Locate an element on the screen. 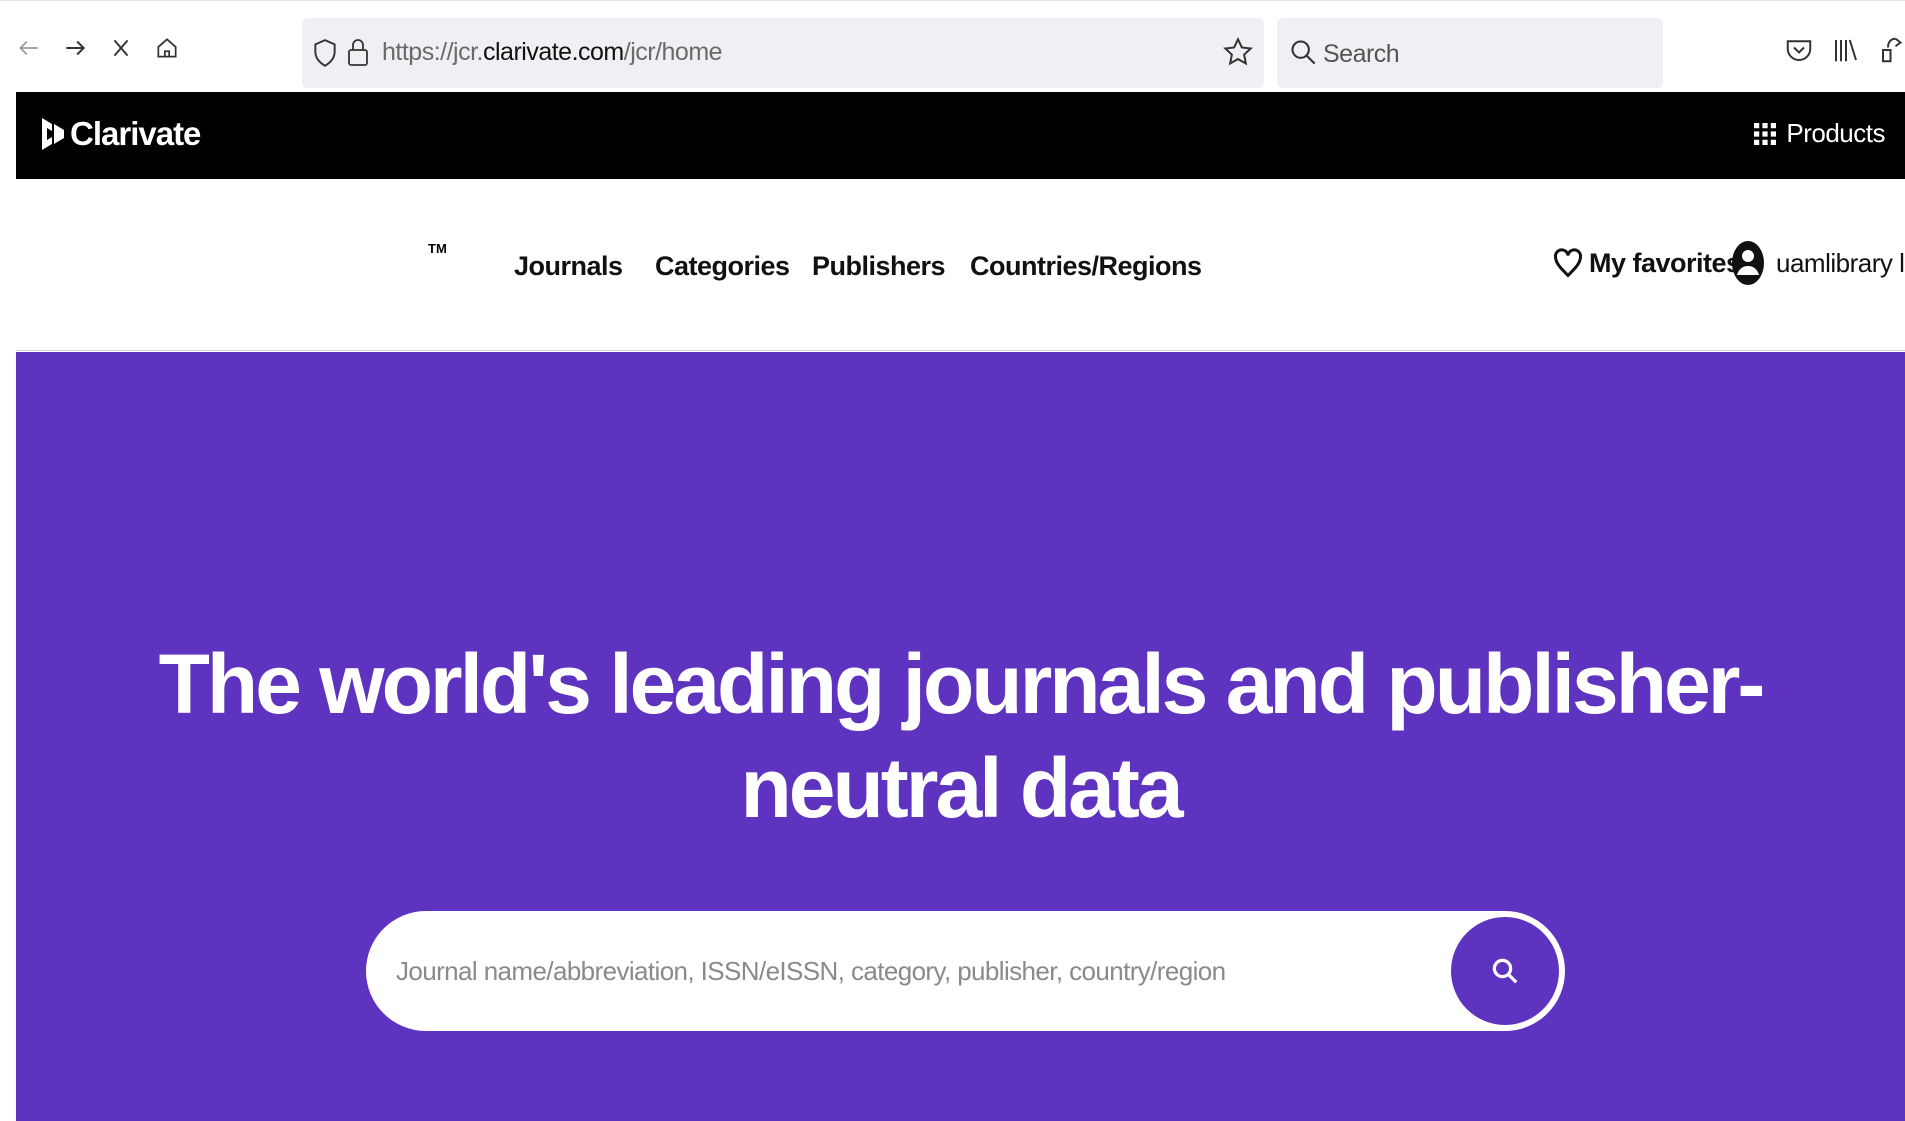 This screenshot has height=1121, width=1905. products-label: Products is located at coordinates (1835, 133).